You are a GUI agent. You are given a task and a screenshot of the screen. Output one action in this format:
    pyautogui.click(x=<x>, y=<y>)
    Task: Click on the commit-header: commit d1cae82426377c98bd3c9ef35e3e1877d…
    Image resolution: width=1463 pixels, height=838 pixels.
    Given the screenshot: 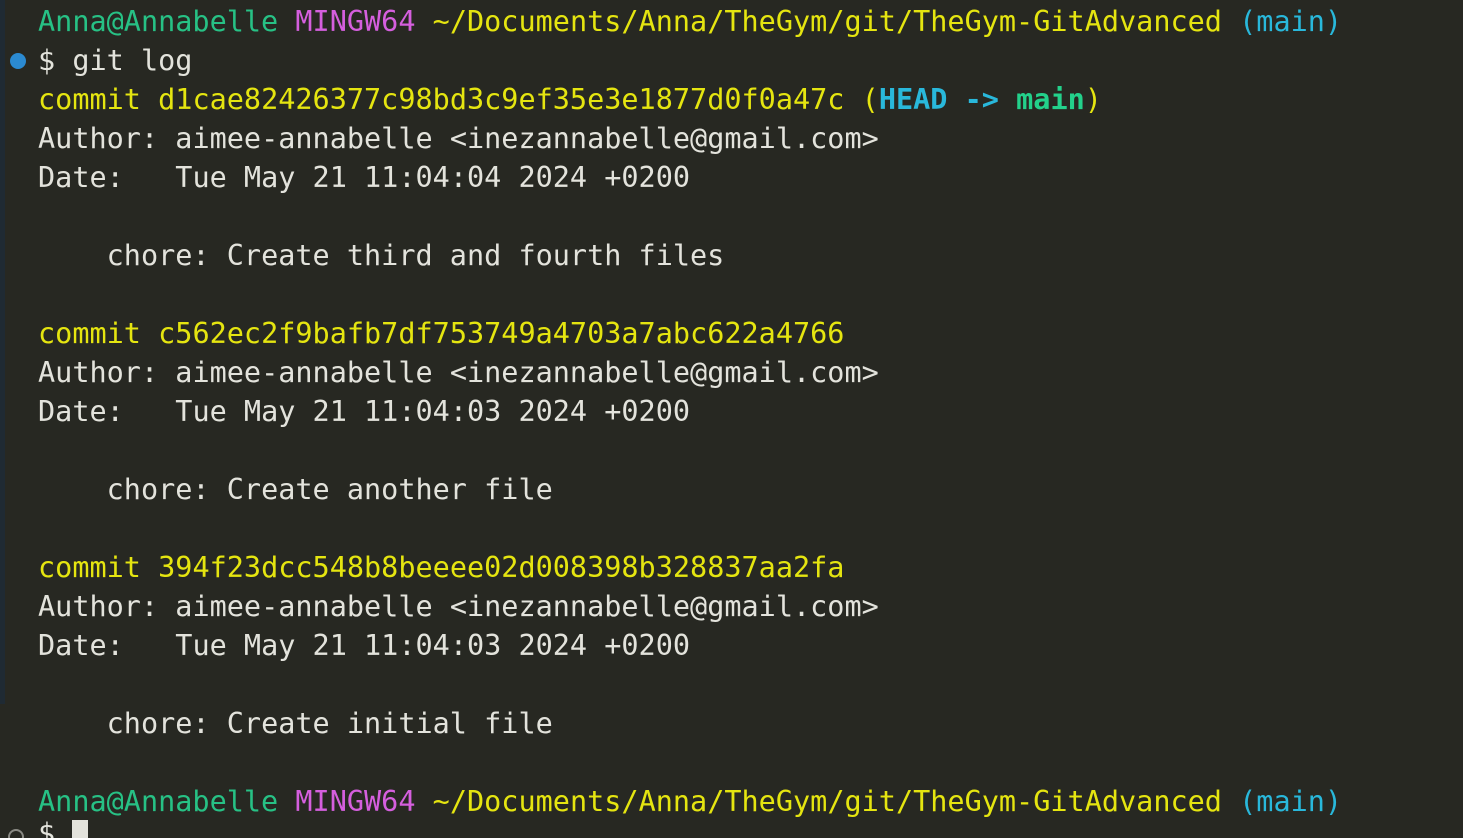 What is the action you would take?
    pyautogui.click(x=570, y=99)
    